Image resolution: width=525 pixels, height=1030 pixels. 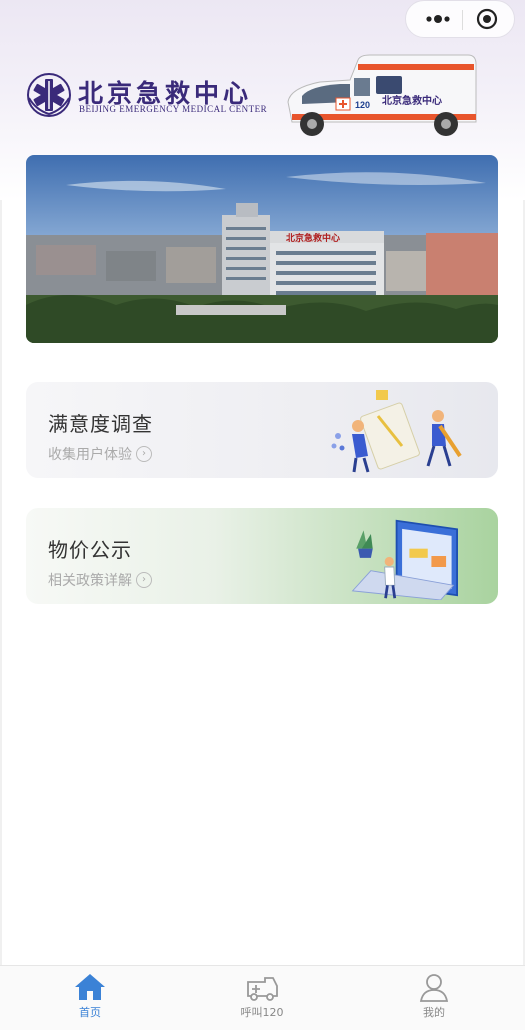 I want to click on ambulance-illustration: 120 北京急救中心, so click(x=382, y=95).